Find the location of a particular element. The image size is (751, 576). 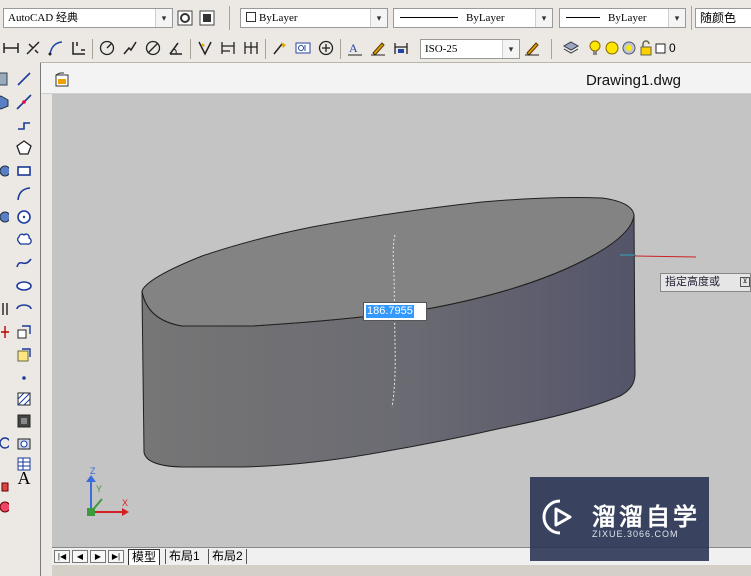

dimension-toolbar-row: A ISO-25 ▾ 0 is located at coordinates (375, 49).